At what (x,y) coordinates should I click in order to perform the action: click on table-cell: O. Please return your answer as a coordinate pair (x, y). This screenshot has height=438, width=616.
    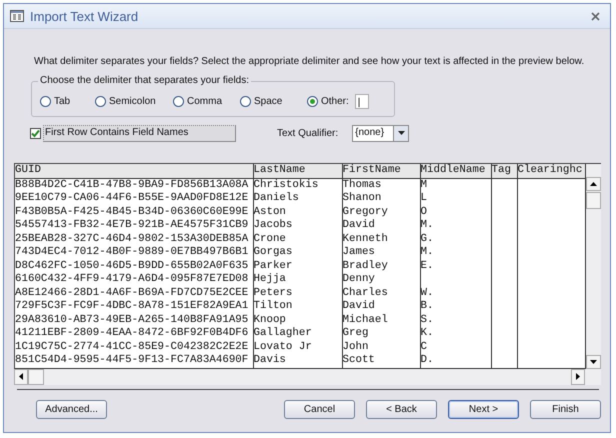
    Looking at the image, I should click on (455, 212).